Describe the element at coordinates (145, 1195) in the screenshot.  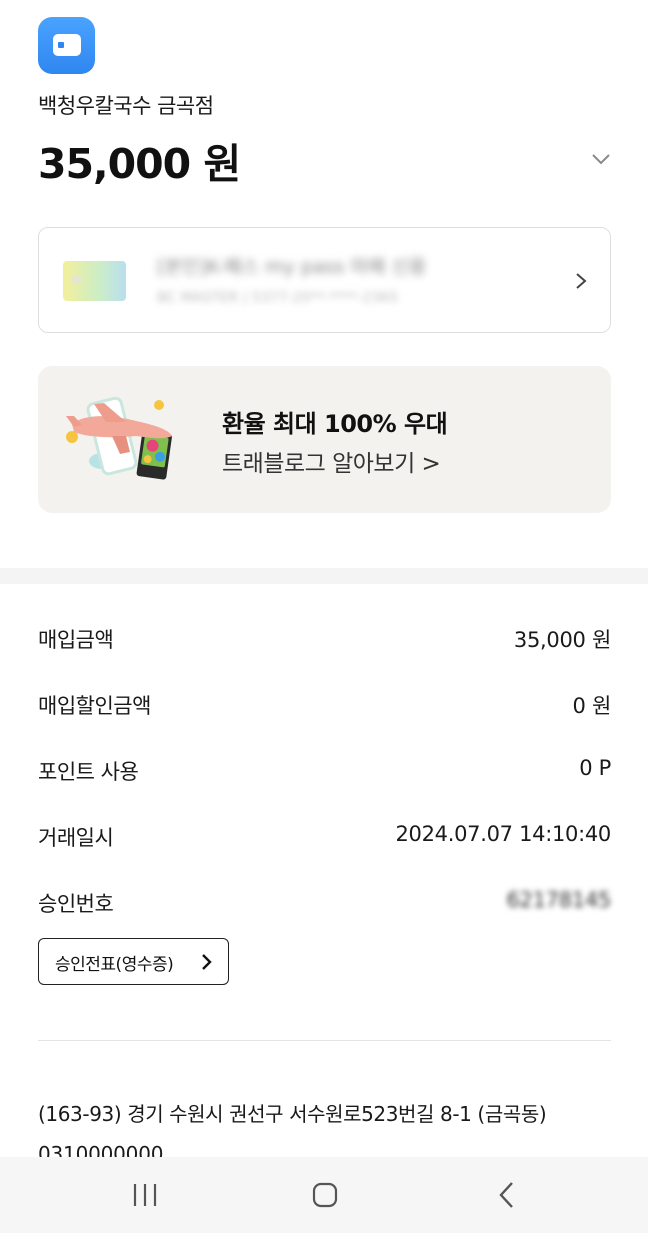
I see `recent-apps-icon` at that location.